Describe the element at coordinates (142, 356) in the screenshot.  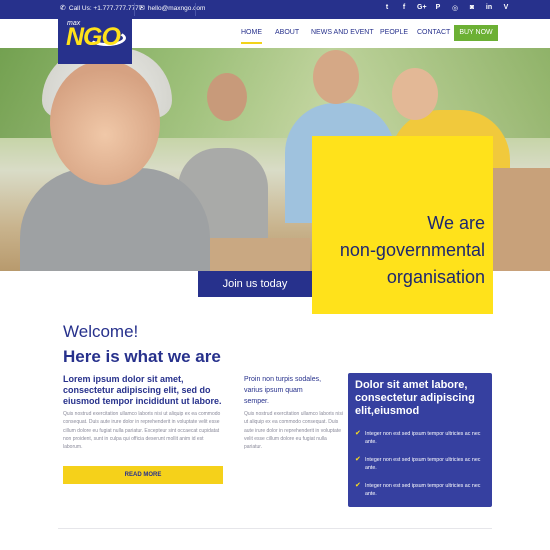
I see `section-heading: Here is what we are` at that location.